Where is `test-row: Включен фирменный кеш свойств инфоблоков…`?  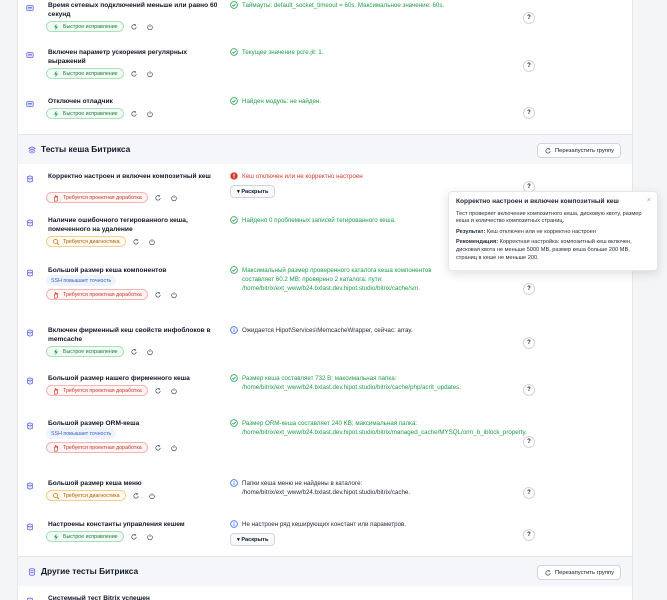
test-row: Включен фирменный кеш свойств инфоблоков… is located at coordinates (325, 342).